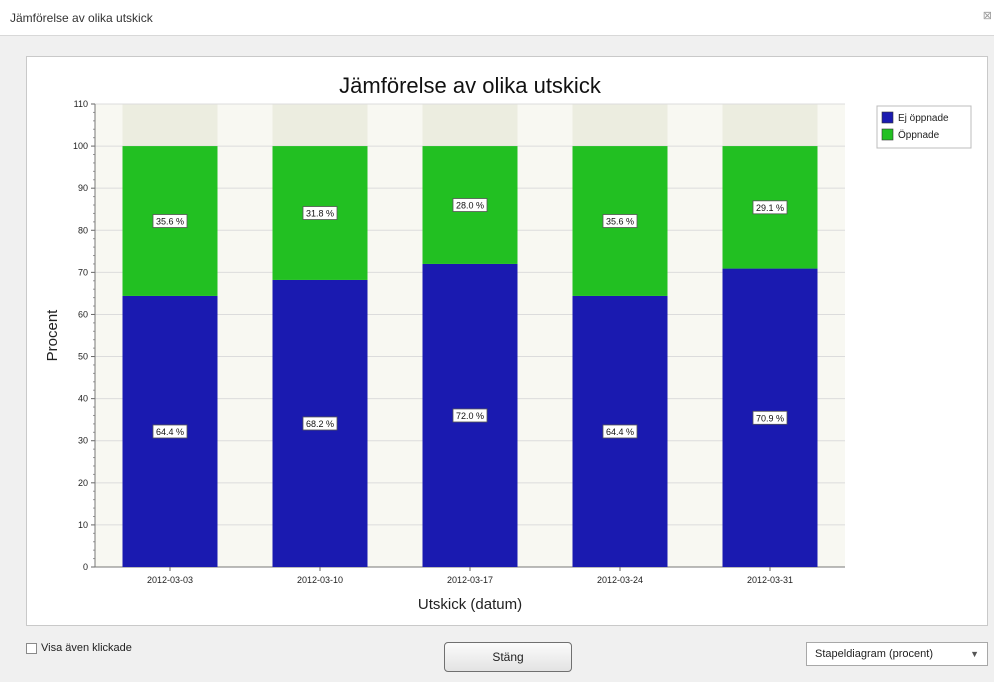  Describe the element at coordinates (508, 657) in the screenshot. I see `close-button: Stäng` at that location.